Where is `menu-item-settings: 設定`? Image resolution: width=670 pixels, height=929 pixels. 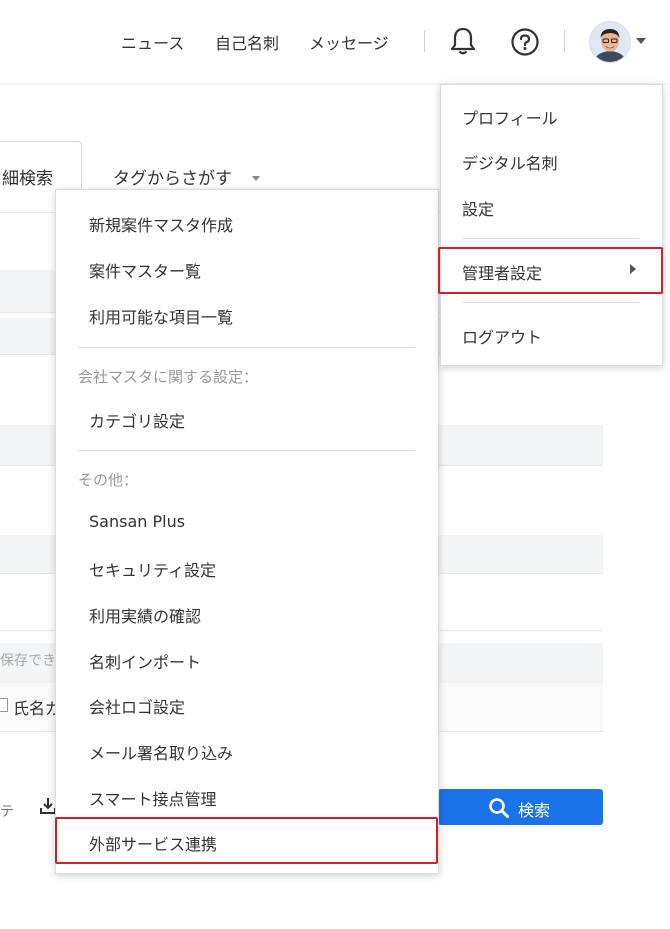
menu-item-settings: 設定 is located at coordinates (478, 208).